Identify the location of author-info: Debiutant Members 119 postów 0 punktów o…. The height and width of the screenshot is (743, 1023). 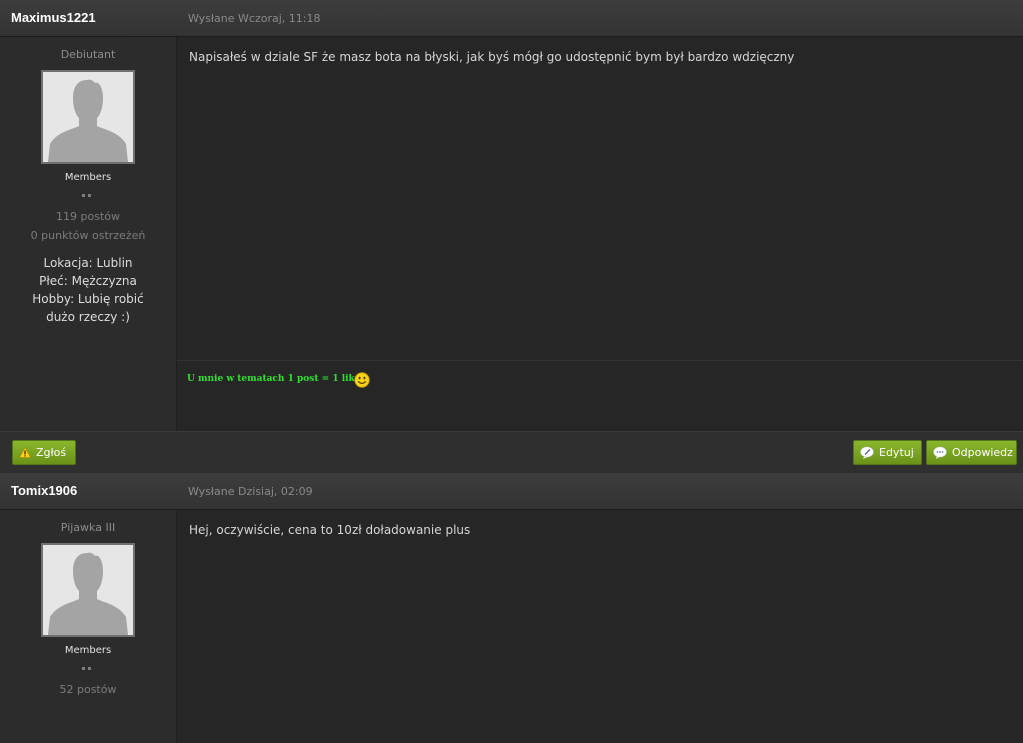
(88, 234).